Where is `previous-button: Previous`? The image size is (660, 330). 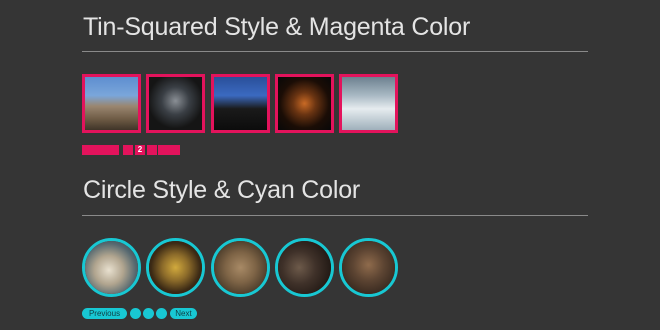
previous-button: Previous is located at coordinates (104, 313).